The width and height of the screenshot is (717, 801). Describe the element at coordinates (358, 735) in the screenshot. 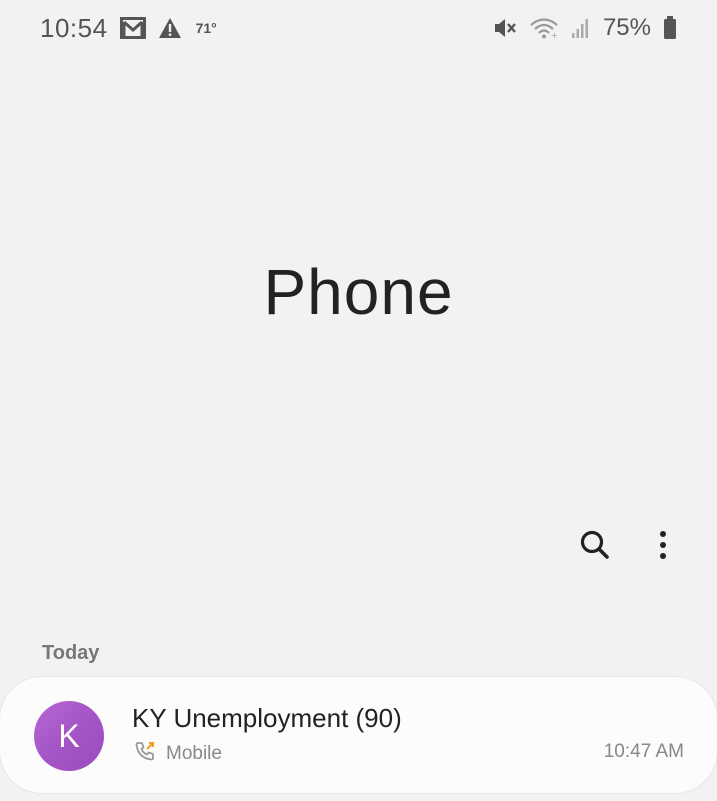

I see `call-log-item: K KY Unemployment (90) Mobile 10:47 AM` at that location.